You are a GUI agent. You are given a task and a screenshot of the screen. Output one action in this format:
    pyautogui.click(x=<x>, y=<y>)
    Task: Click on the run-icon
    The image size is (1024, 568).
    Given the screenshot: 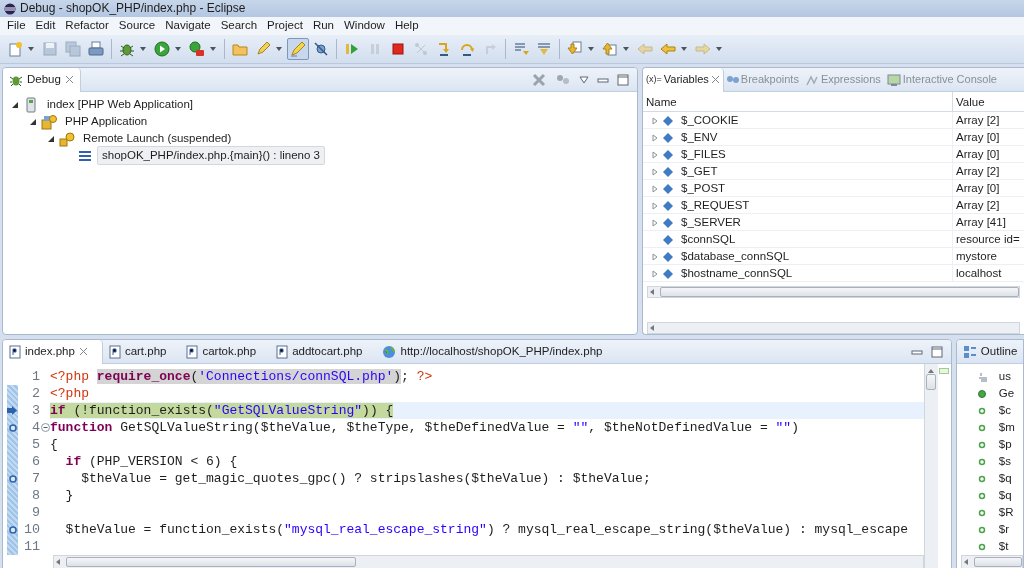 What is the action you would take?
    pyautogui.click(x=162, y=49)
    